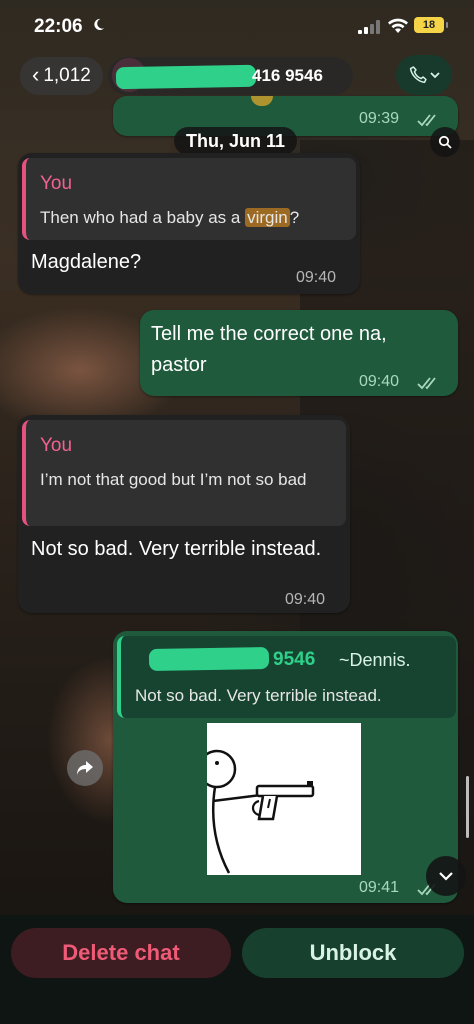  I want to click on quote-author-number: 9546, so click(294, 659).